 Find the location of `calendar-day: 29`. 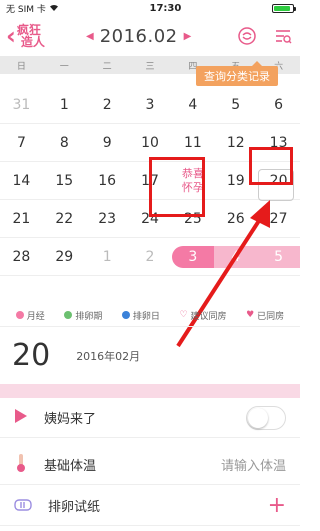

calendar-day: 29 is located at coordinates (64, 256).